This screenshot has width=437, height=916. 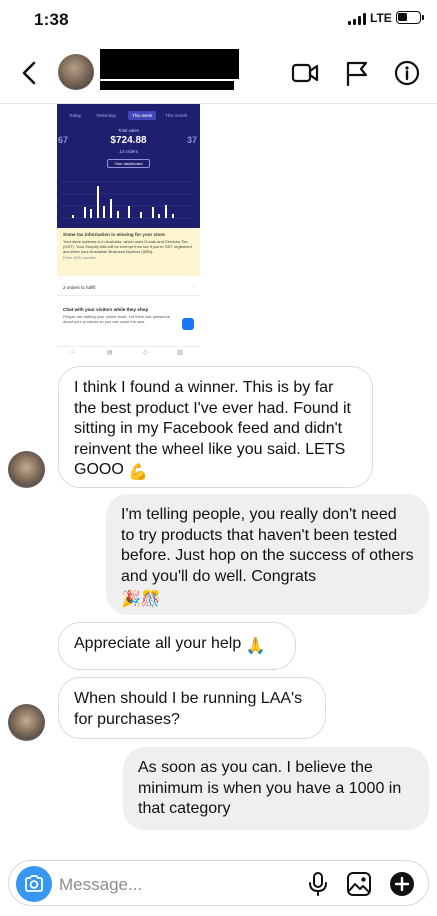 I want to click on tag-icon: ◇, so click(x=145, y=353).